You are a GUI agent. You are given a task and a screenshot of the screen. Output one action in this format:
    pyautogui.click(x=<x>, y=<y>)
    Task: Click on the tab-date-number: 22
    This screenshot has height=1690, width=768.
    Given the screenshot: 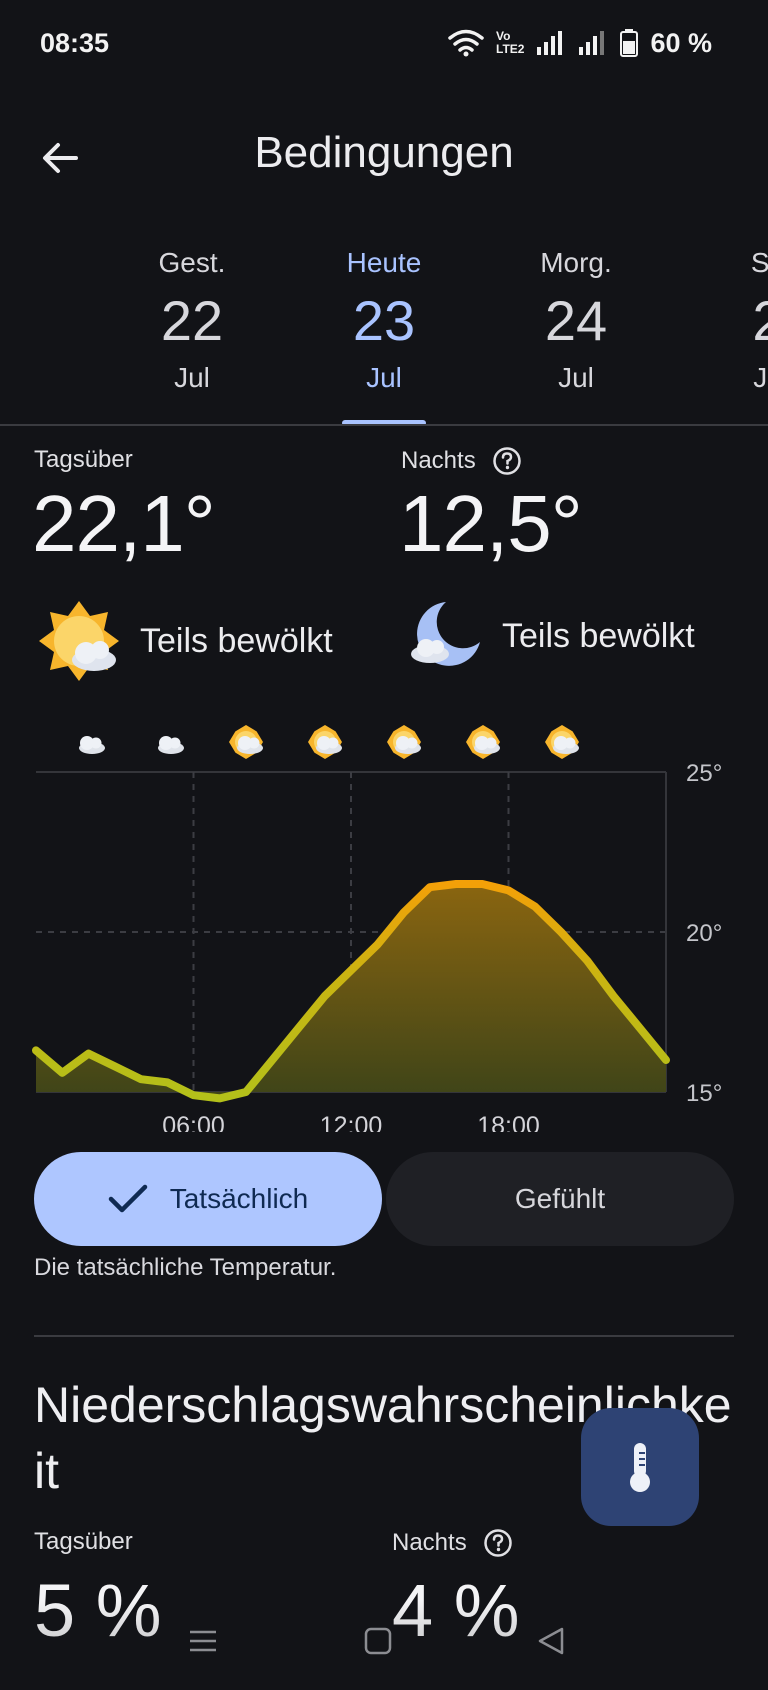 What is the action you would take?
    pyautogui.click(x=192, y=320)
    